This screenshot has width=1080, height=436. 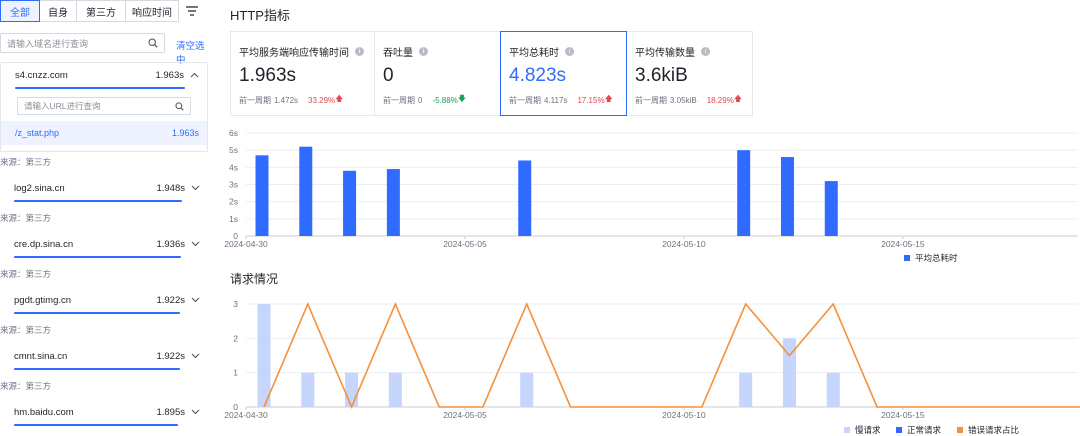 I want to click on domain-time: 1.936s, so click(x=170, y=244).